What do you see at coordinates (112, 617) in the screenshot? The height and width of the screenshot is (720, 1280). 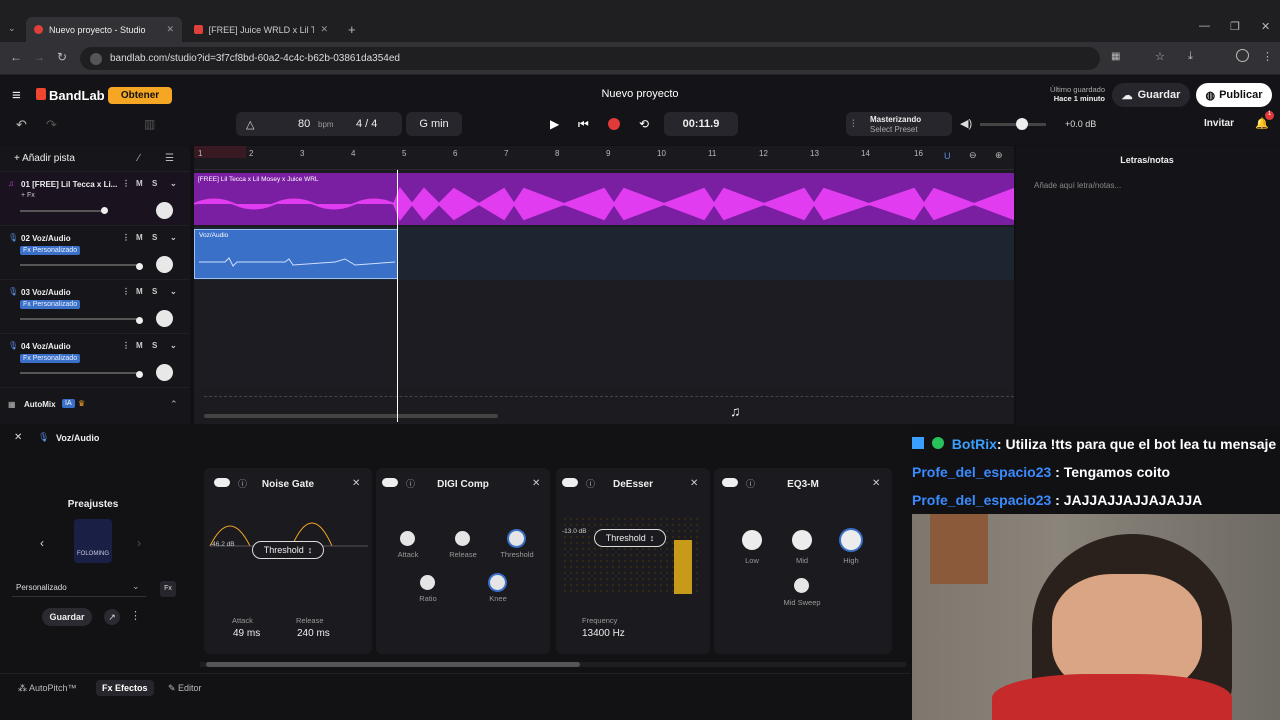 I see `share-icon: ↗` at bounding box center [112, 617].